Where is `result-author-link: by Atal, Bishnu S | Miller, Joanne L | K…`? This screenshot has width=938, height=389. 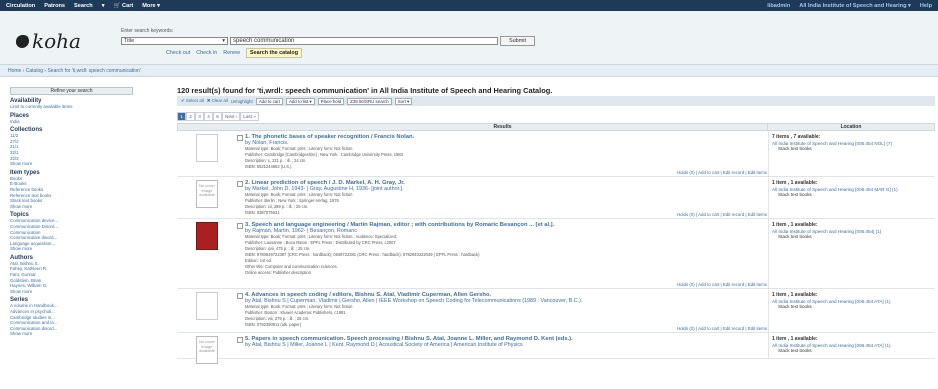
result-author-link: by Atal, Bishnu S | Miller, Joanne L | K… is located at coordinates (506, 345).